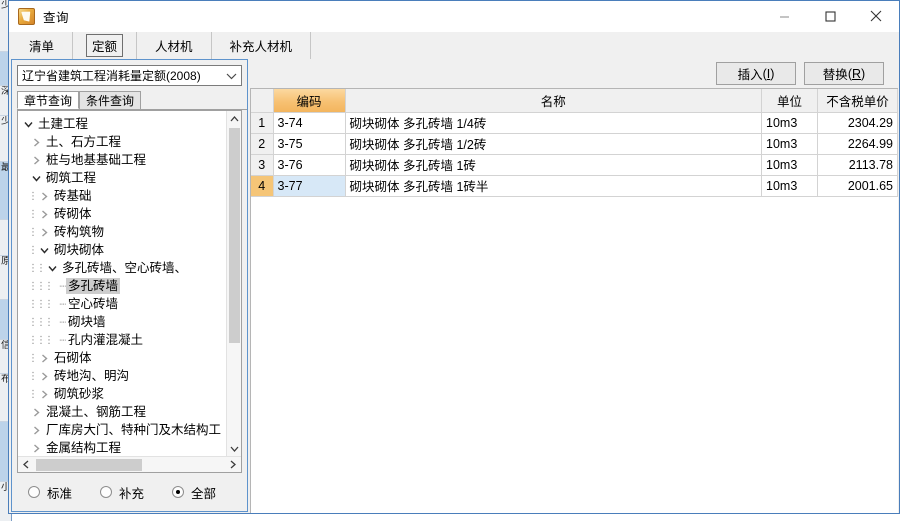  I want to click on replace-button-label: 替换, so click(835, 75).